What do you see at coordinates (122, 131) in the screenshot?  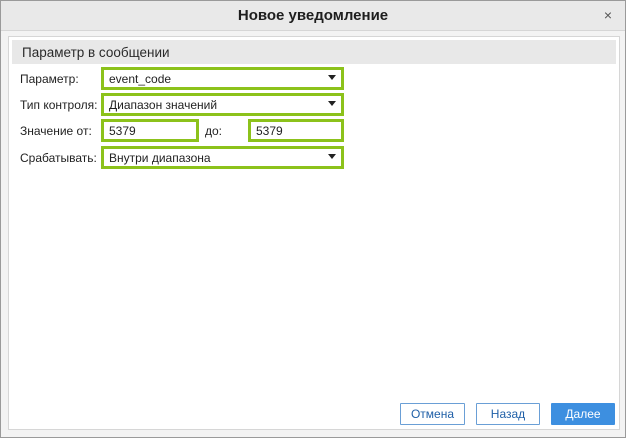 I see `from-value: 5379` at bounding box center [122, 131].